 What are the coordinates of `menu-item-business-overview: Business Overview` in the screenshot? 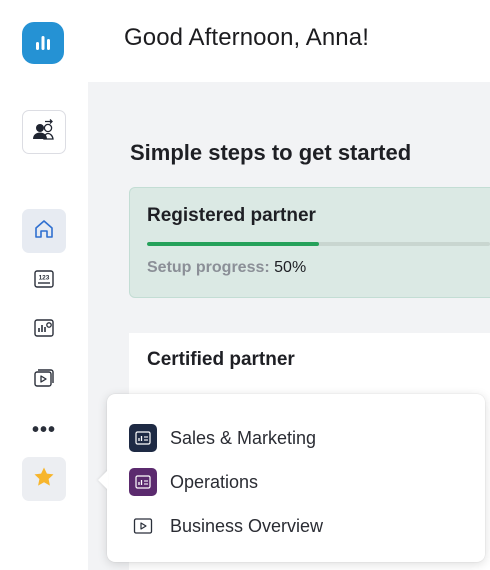 It's located at (299, 526).